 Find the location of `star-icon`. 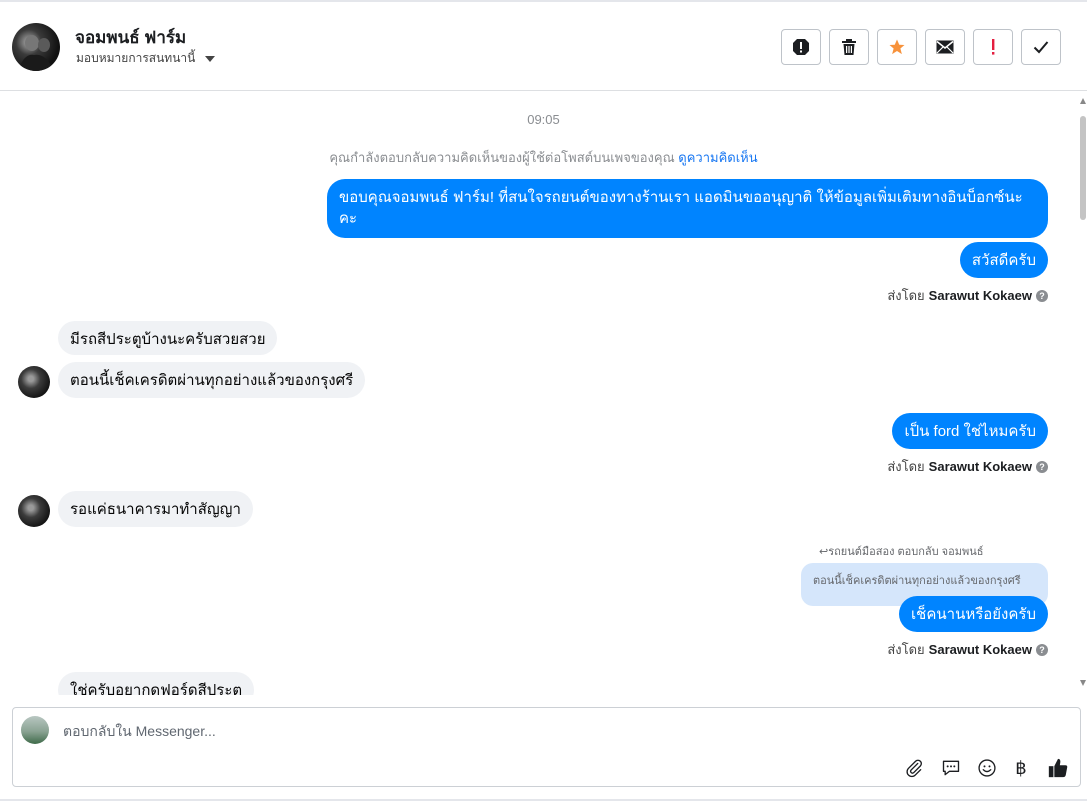

star-icon is located at coordinates (897, 47).